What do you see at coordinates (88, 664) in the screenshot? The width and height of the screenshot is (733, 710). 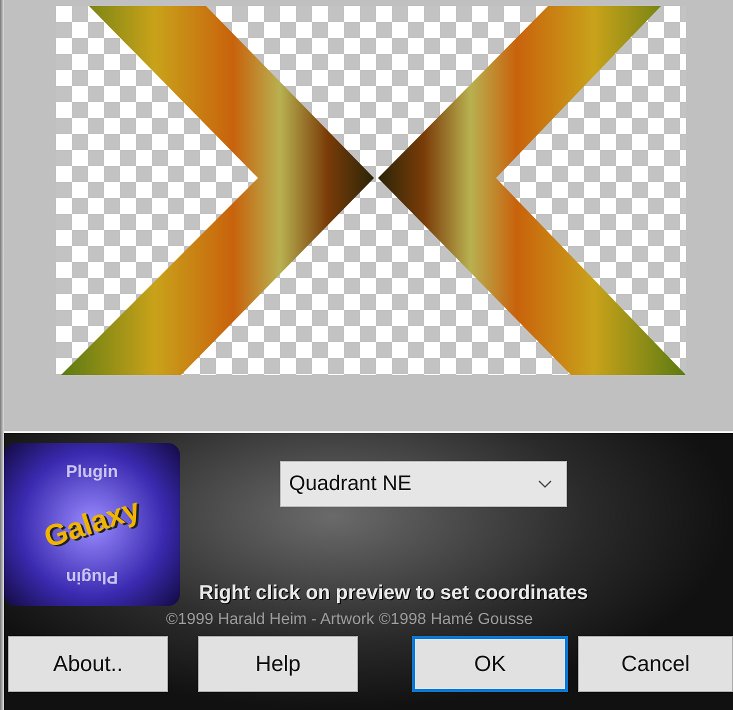 I see `dialog-button: About..` at bounding box center [88, 664].